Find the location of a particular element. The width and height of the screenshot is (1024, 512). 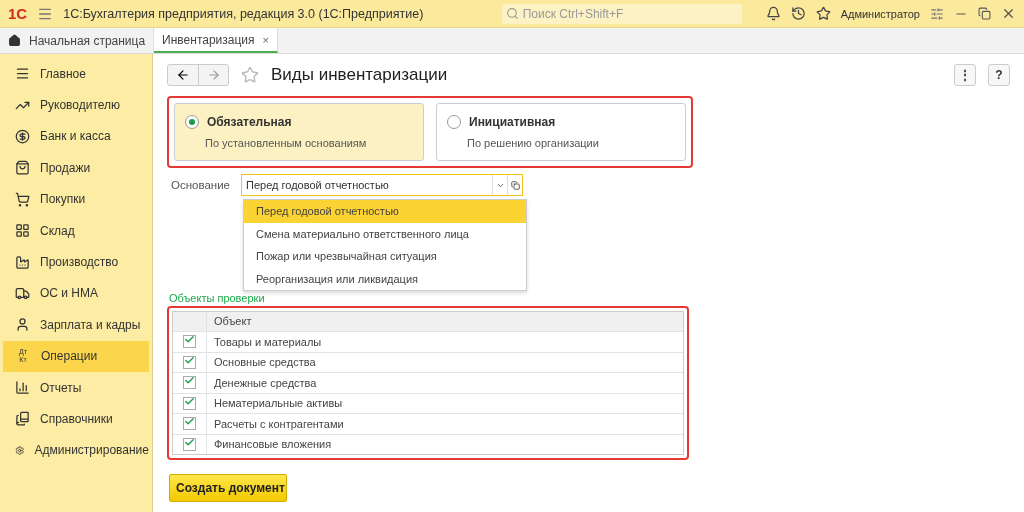

help-button: ? is located at coordinates (999, 75).